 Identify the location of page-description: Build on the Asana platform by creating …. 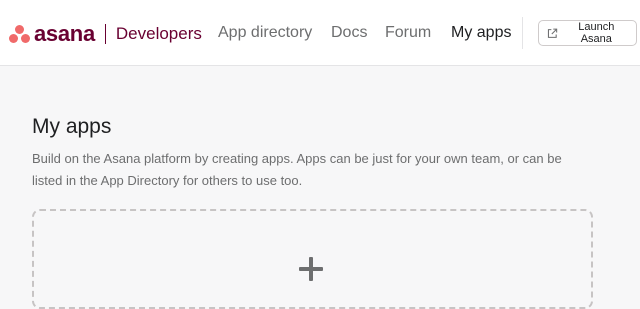
(297, 169).